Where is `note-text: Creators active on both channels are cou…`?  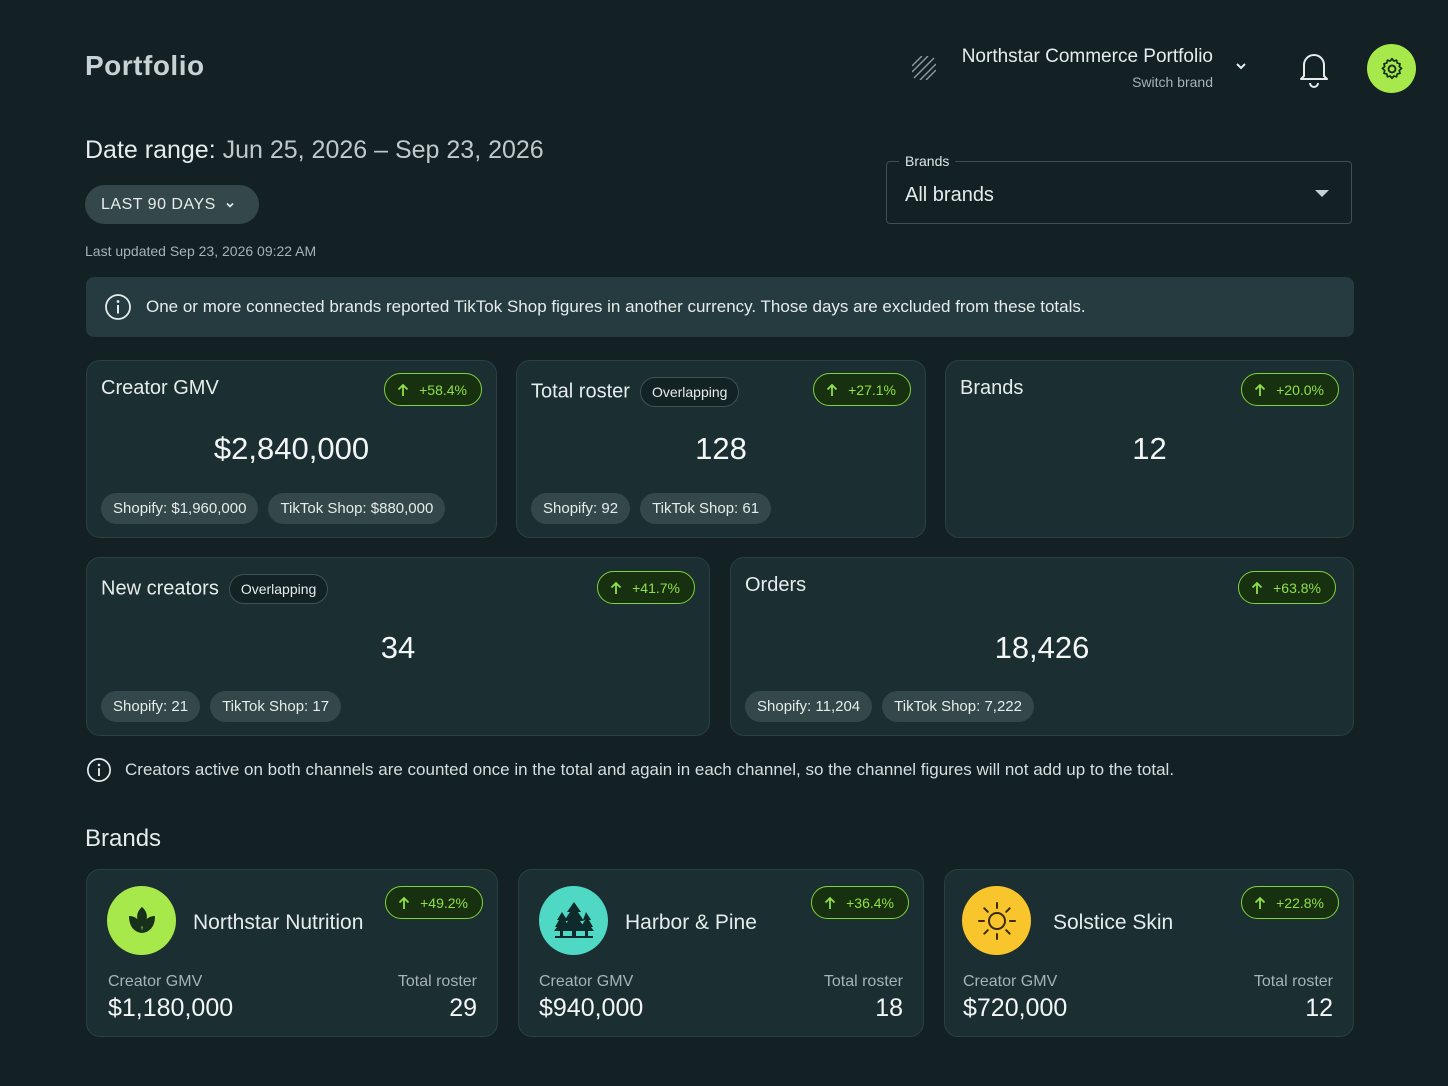
note-text: Creators active on both channels are cou… is located at coordinates (650, 769).